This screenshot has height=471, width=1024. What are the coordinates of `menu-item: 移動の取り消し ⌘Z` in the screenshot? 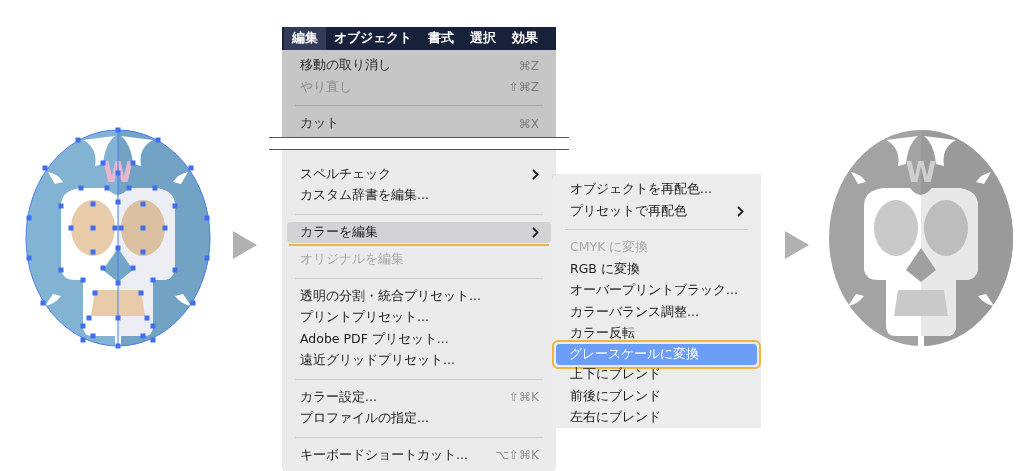 It's located at (419, 66).